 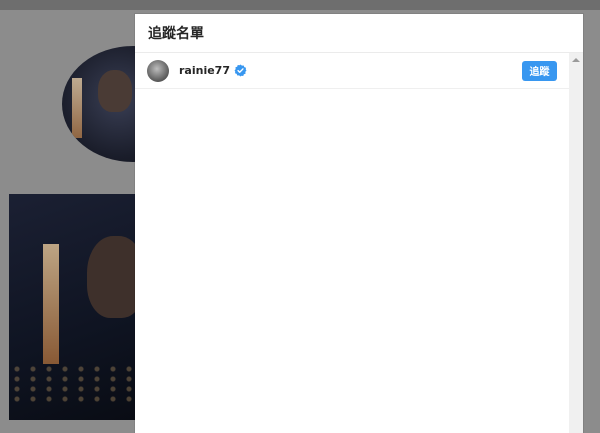 I want to click on follow-button: 追蹤, so click(x=539, y=70).